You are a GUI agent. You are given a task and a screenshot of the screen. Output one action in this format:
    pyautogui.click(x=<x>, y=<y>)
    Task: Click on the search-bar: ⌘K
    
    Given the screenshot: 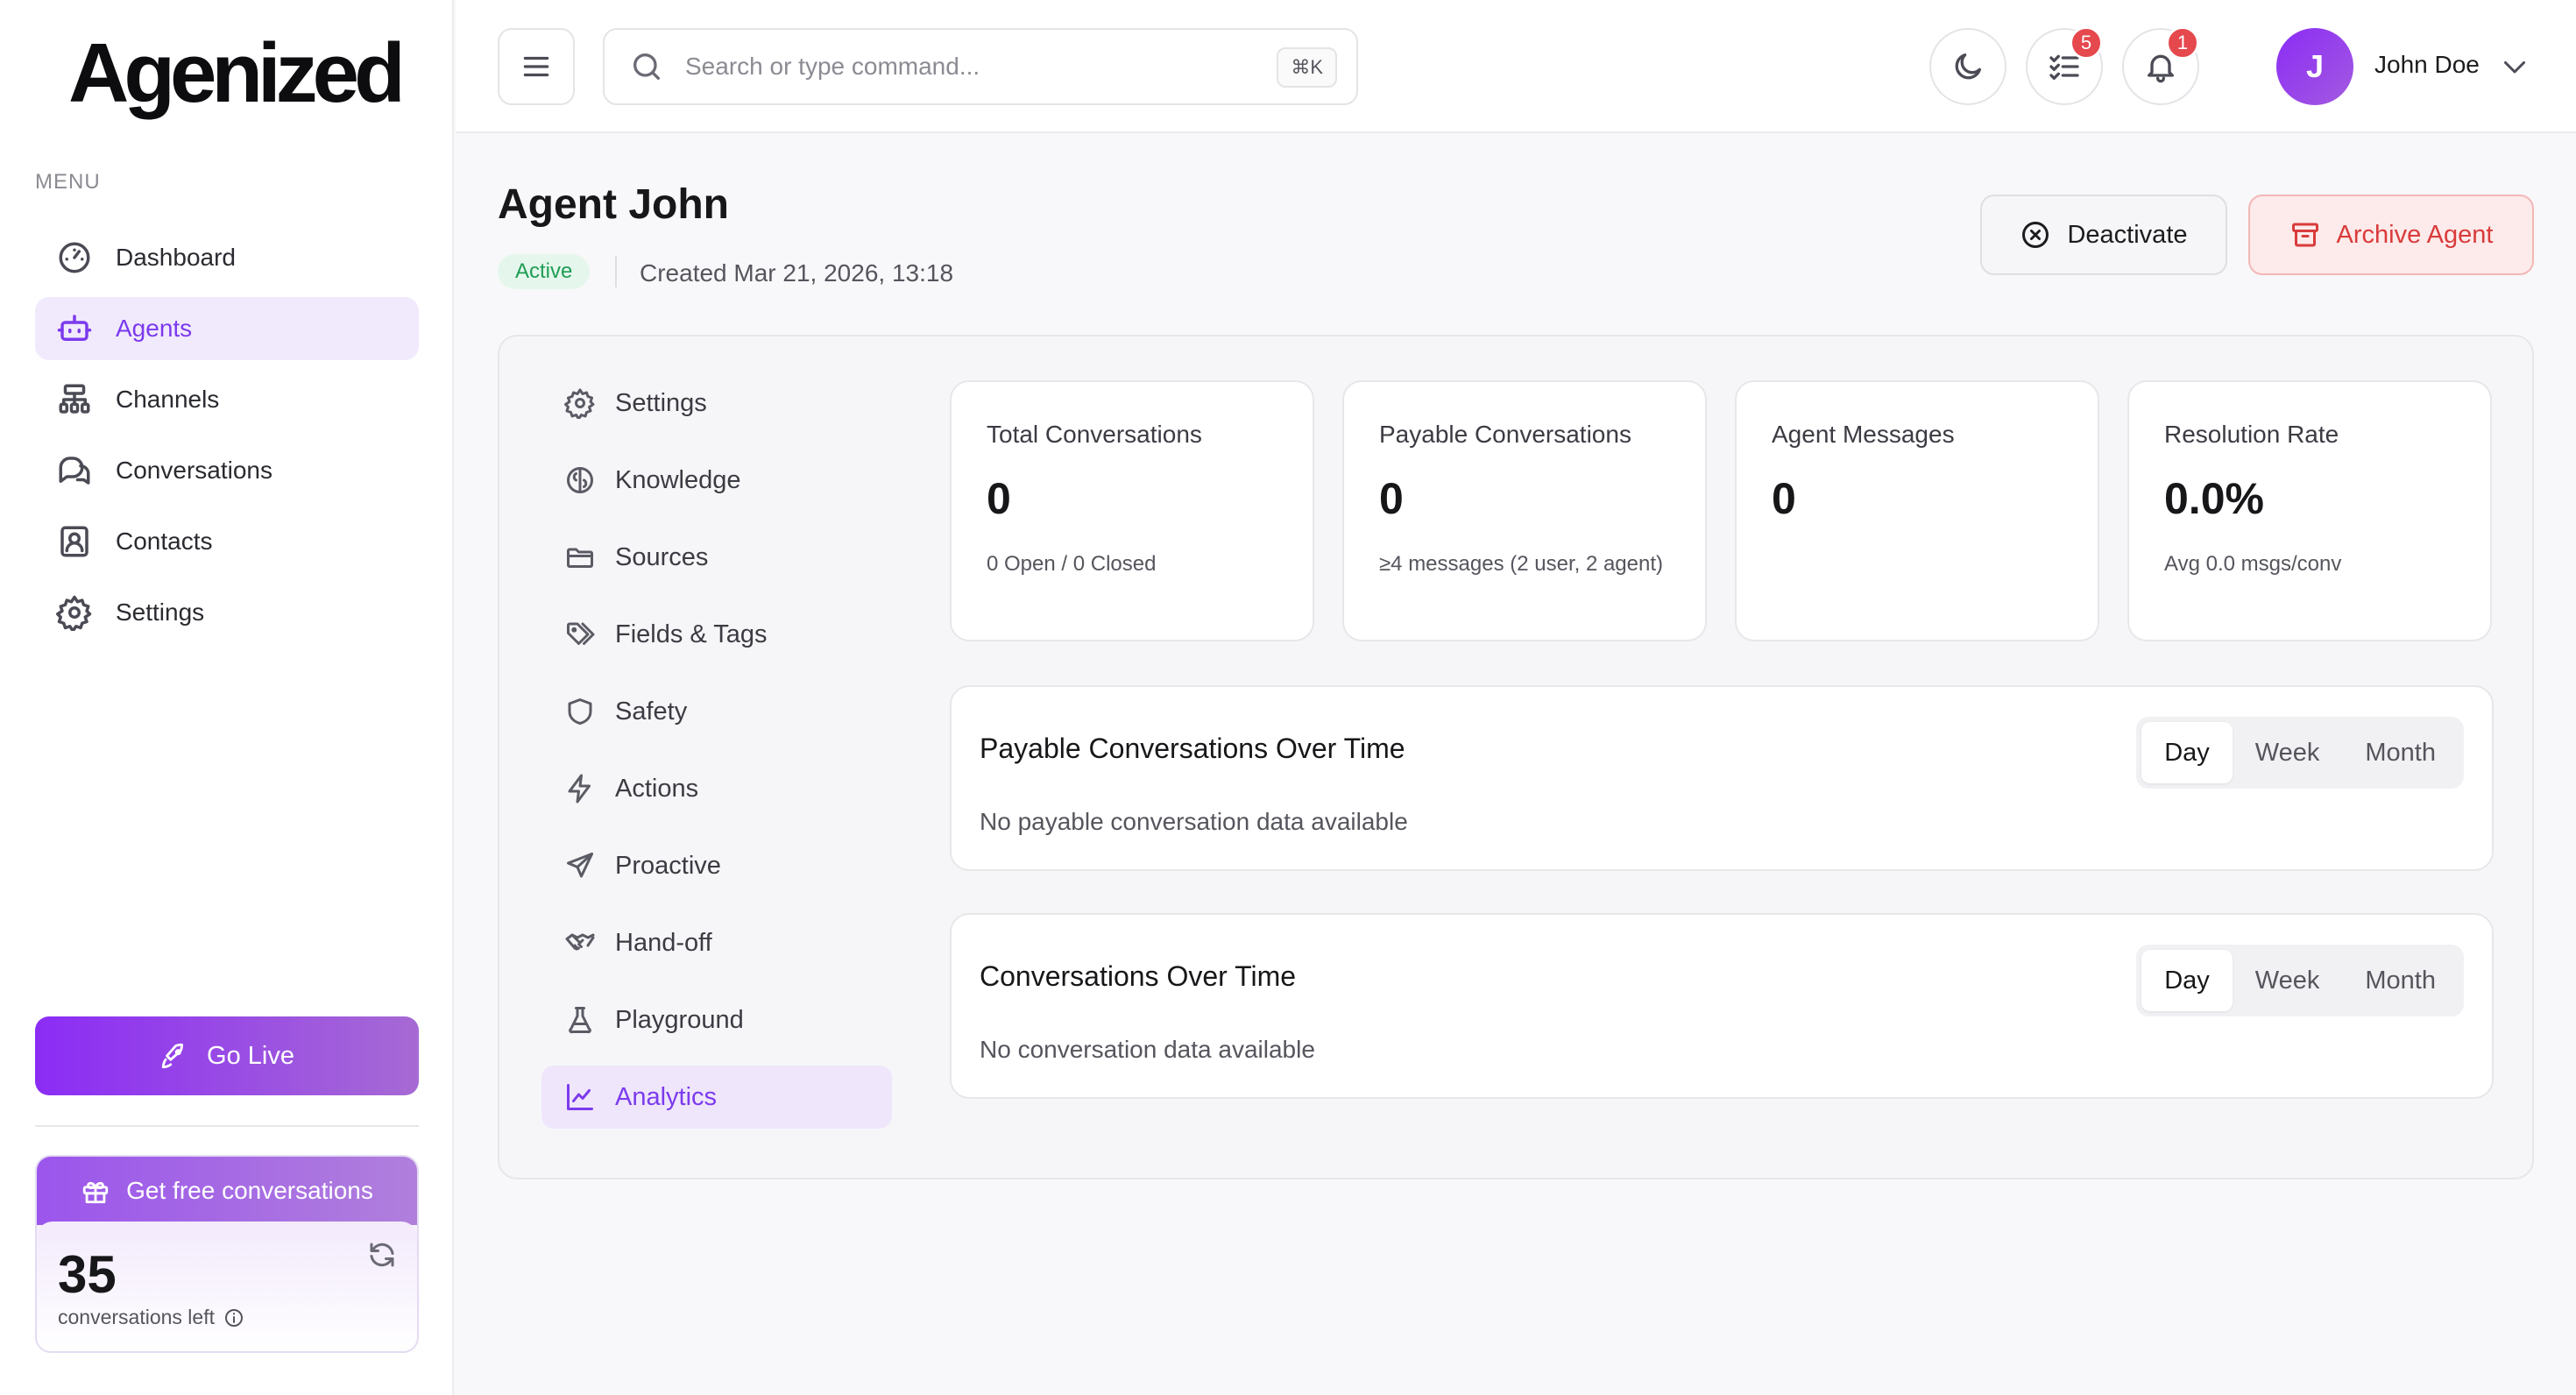 What is the action you would take?
    pyautogui.click(x=980, y=66)
    